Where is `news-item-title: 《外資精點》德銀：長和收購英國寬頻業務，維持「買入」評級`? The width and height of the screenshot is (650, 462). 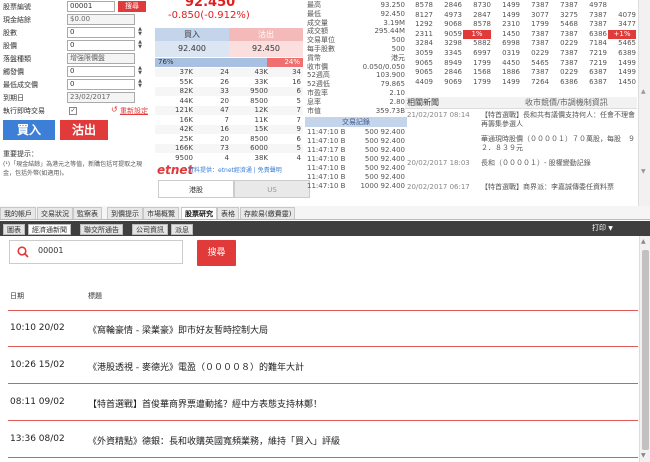
news-item-title: 《外資精點》德銀：長和收購英國寬頻業務，維持「買入」評級 is located at coordinates (214, 440).